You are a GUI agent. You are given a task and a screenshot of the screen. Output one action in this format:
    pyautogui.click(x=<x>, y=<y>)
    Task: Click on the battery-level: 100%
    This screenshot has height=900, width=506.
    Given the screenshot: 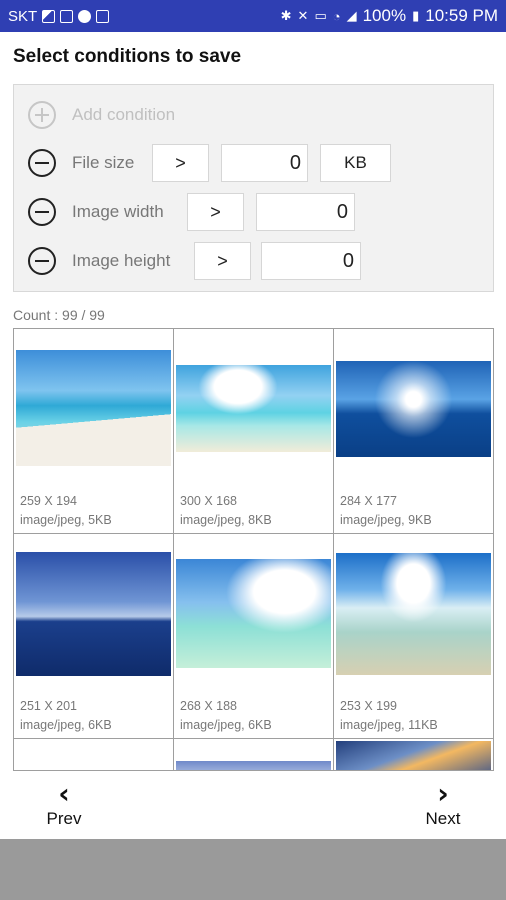 What is the action you would take?
    pyautogui.click(x=384, y=15)
    